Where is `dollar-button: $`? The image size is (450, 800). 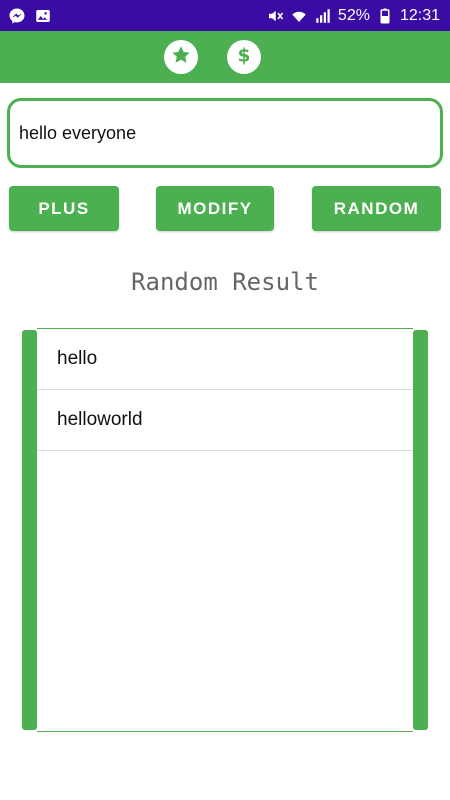
dollar-button: $ is located at coordinates (244, 57).